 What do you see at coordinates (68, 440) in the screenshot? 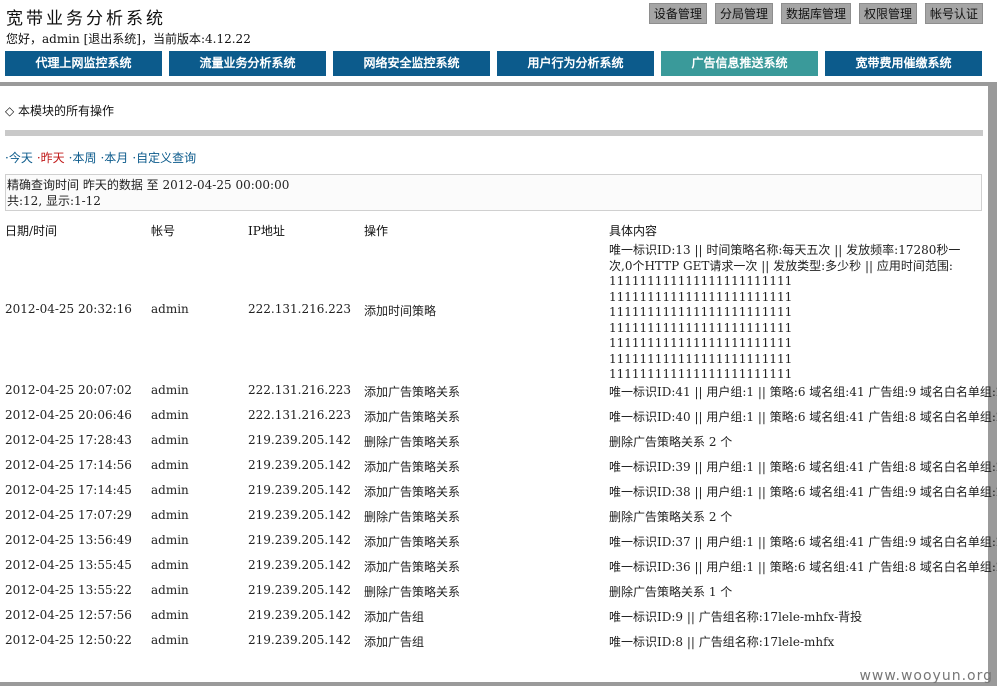
I see `cell-datetime: 2012-04-25 17:28:43` at bounding box center [68, 440].